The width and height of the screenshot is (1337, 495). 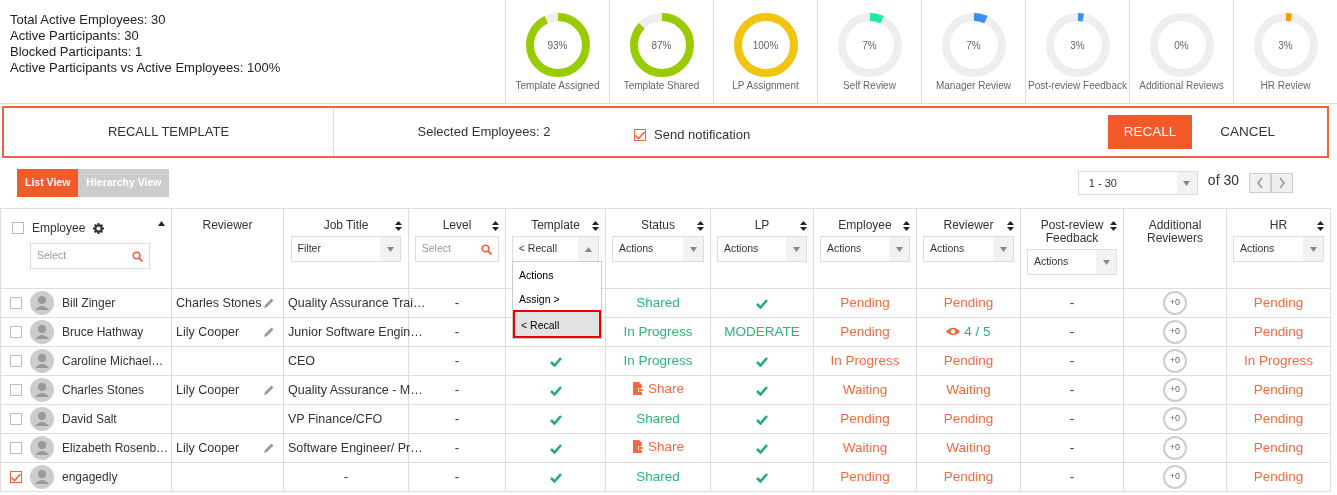 What do you see at coordinates (765, 45) in the screenshot?
I see `donut-reading: 100%` at bounding box center [765, 45].